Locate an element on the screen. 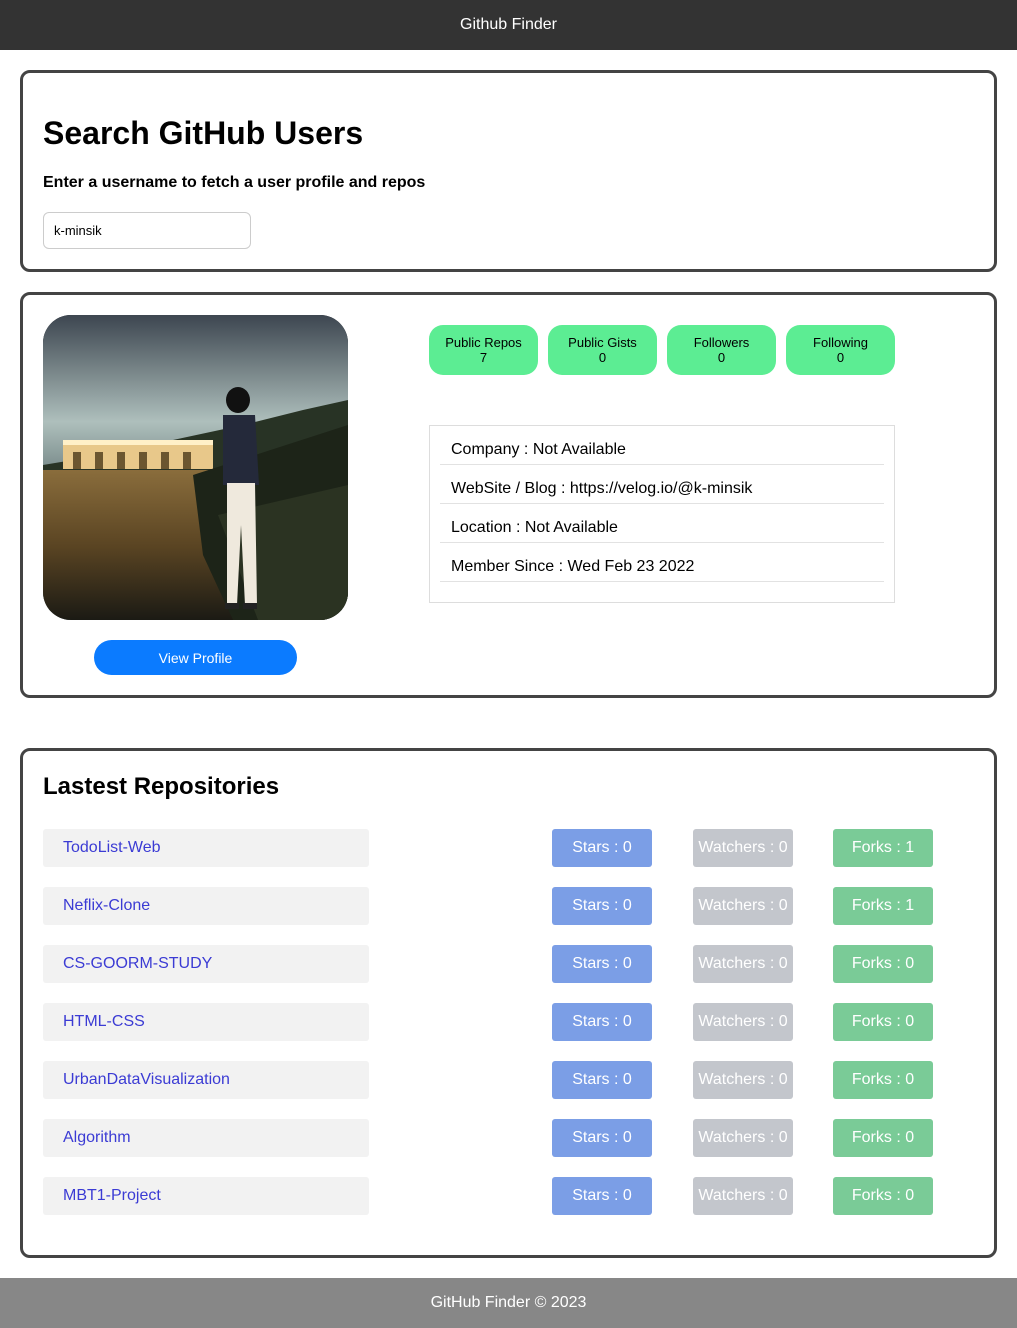 This screenshot has width=1017, height=1328. search-title: Search GitHub Users is located at coordinates (203, 133).